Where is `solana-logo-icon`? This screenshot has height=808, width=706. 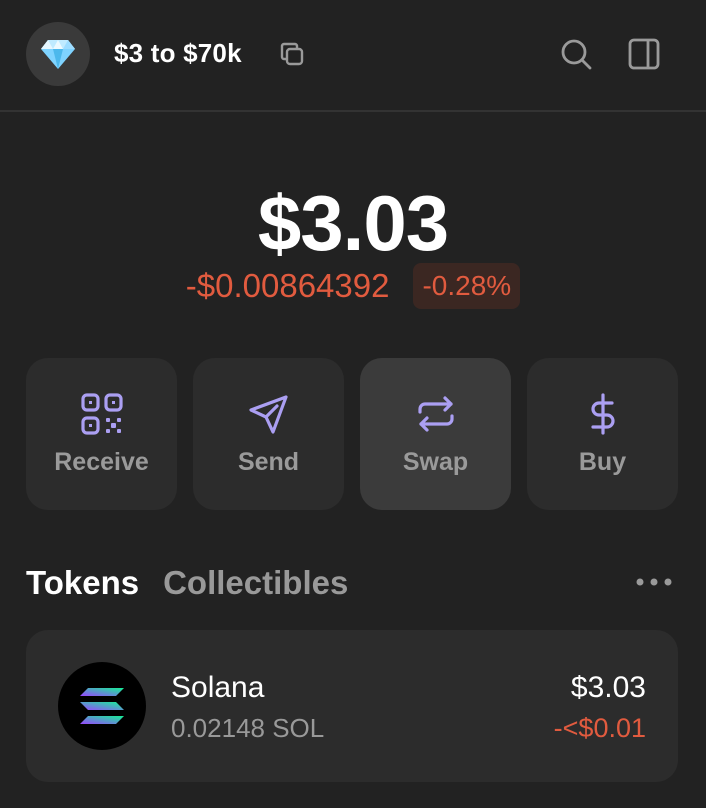 solana-logo-icon is located at coordinates (102, 706).